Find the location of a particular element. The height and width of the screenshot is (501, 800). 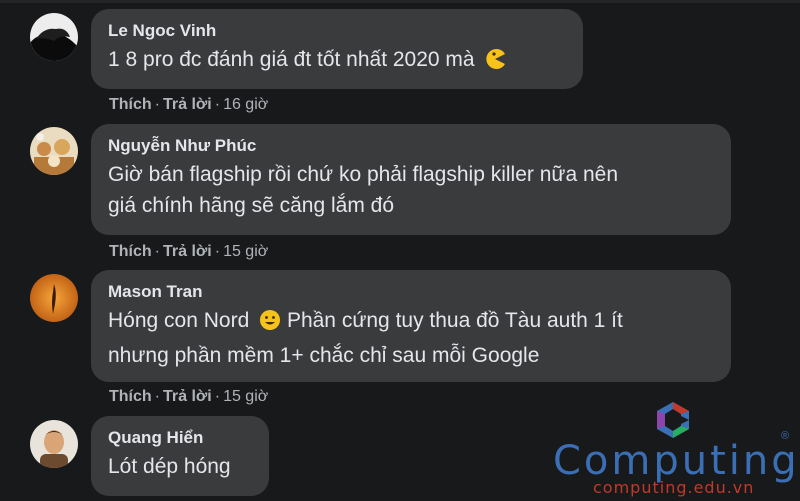

comment-bubble: Quang Hiển Lót dép hóng is located at coordinates (180, 456).